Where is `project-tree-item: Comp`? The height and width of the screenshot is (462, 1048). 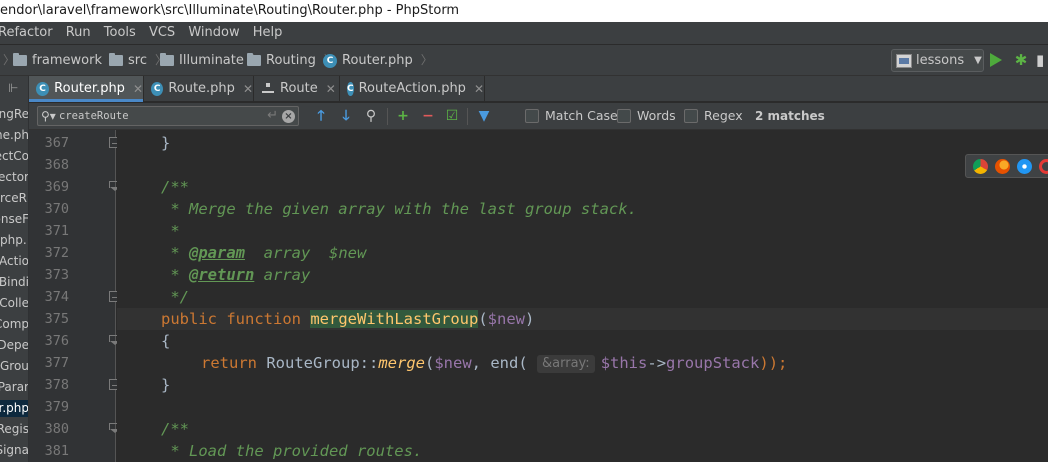 project-tree-item: Comp is located at coordinates (14, 324).